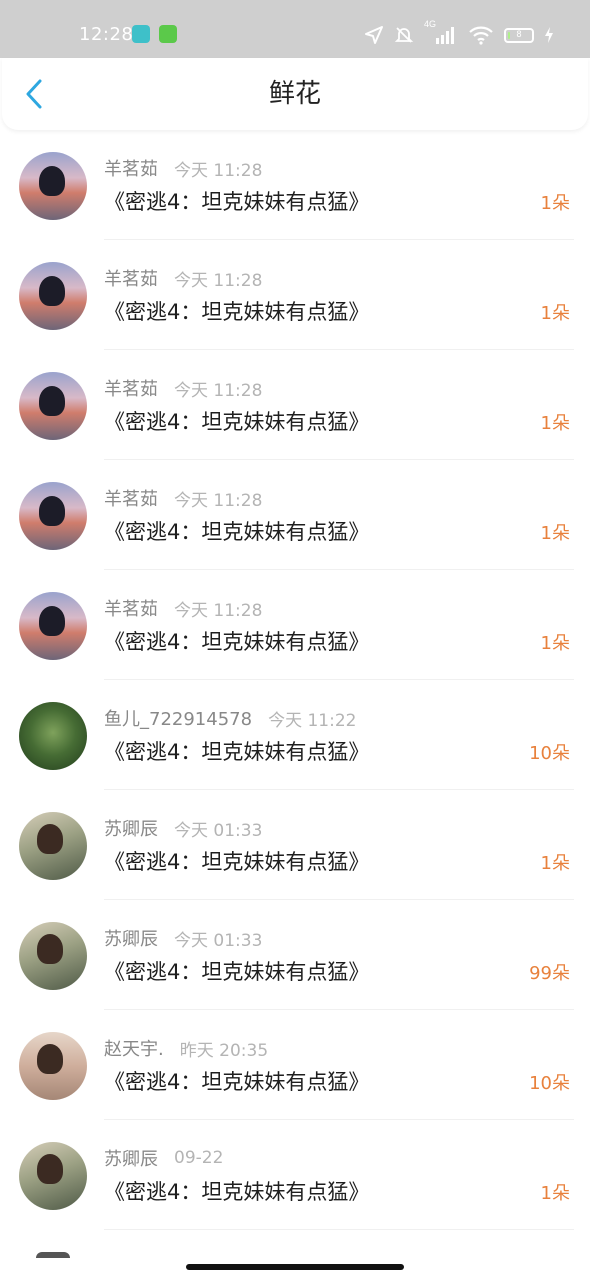 The image size is (590, 1280). I want to click on battery-icon: 8, so click(519, 35).